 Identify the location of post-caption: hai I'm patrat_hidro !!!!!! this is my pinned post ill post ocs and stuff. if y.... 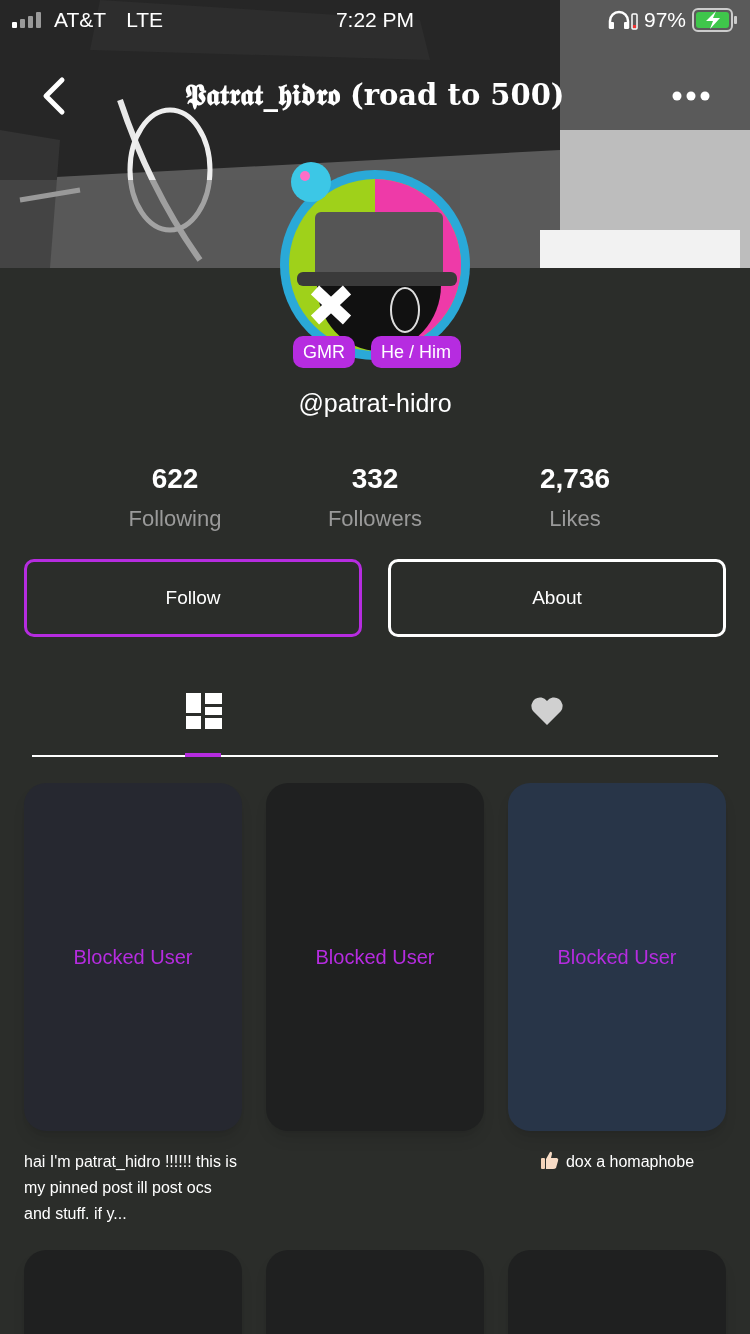
(131, 1188).